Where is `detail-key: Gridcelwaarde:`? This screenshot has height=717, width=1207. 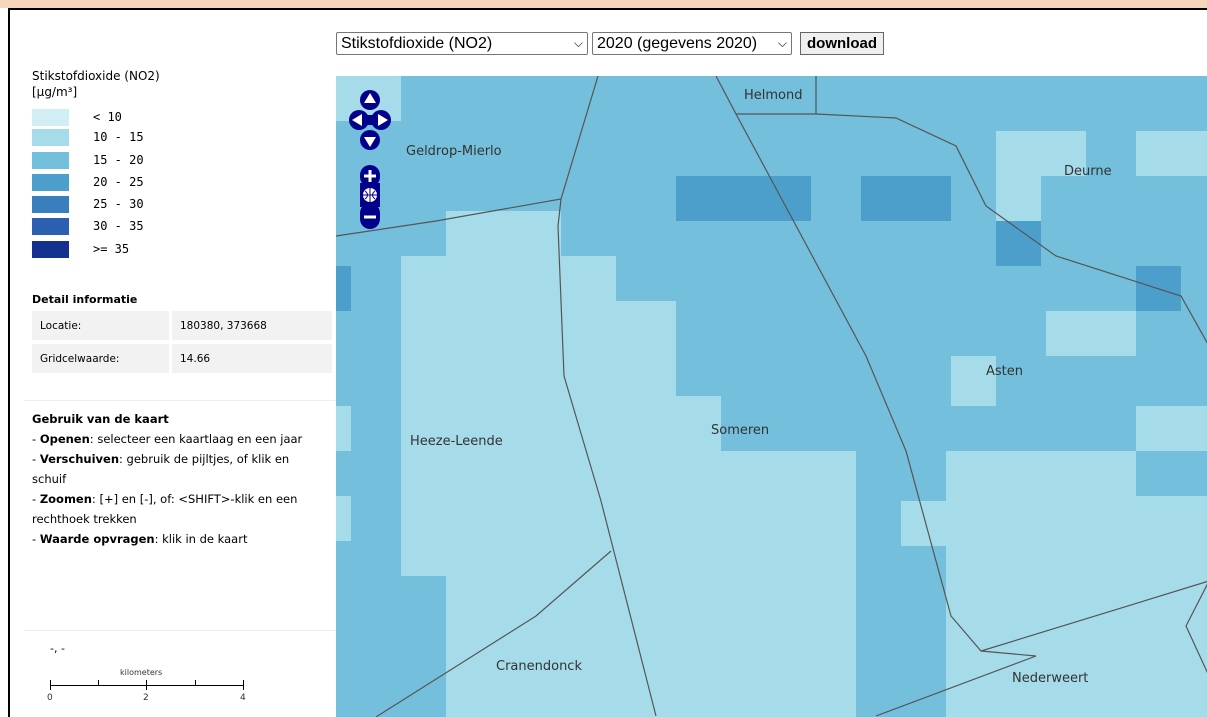 detail-key: Gridcelwaarde: is located at coordinates (100, 358).